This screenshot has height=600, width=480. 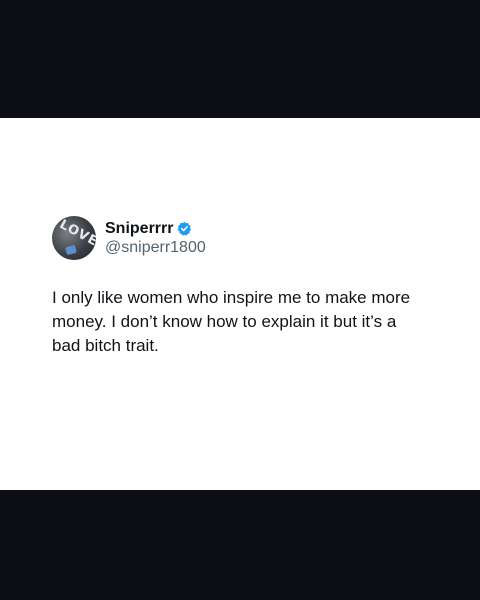 What do you see at coordinates (155, 247) in the screenshot?
I see `handle: @sniperr1800` at bounding box center [155, 247].